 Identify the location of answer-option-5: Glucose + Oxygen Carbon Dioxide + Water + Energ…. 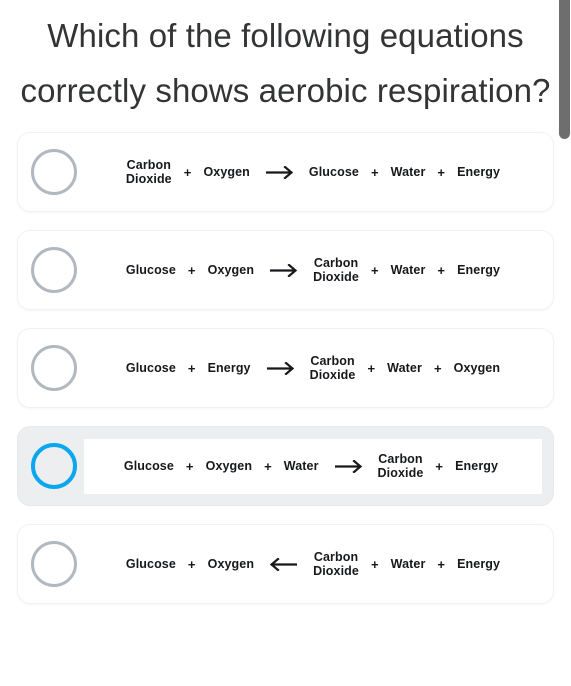
(285, 564).